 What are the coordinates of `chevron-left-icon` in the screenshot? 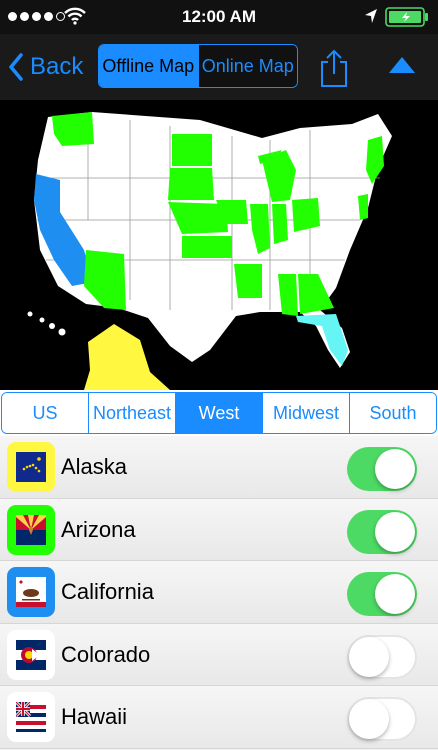 It's located at (16, 67).